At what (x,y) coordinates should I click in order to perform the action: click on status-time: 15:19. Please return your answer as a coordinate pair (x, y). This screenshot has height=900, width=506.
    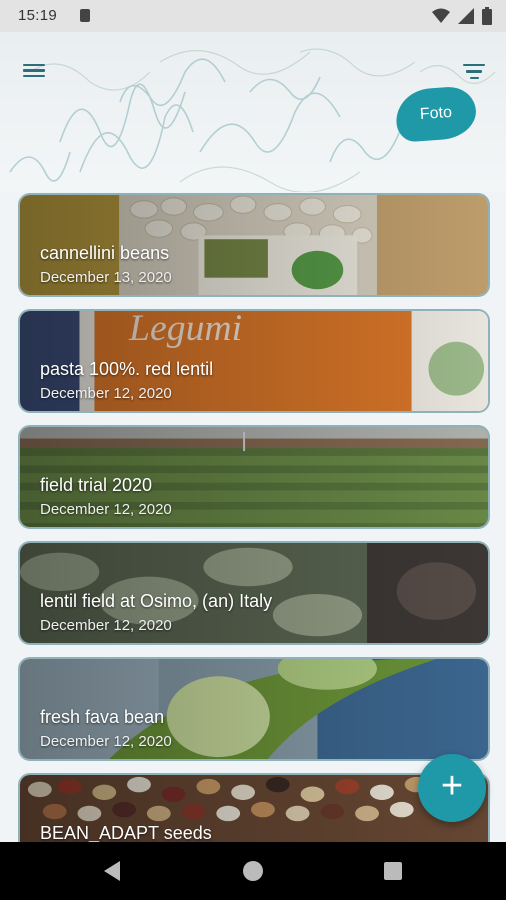
    Looking at the image, I should click on (38, 15).